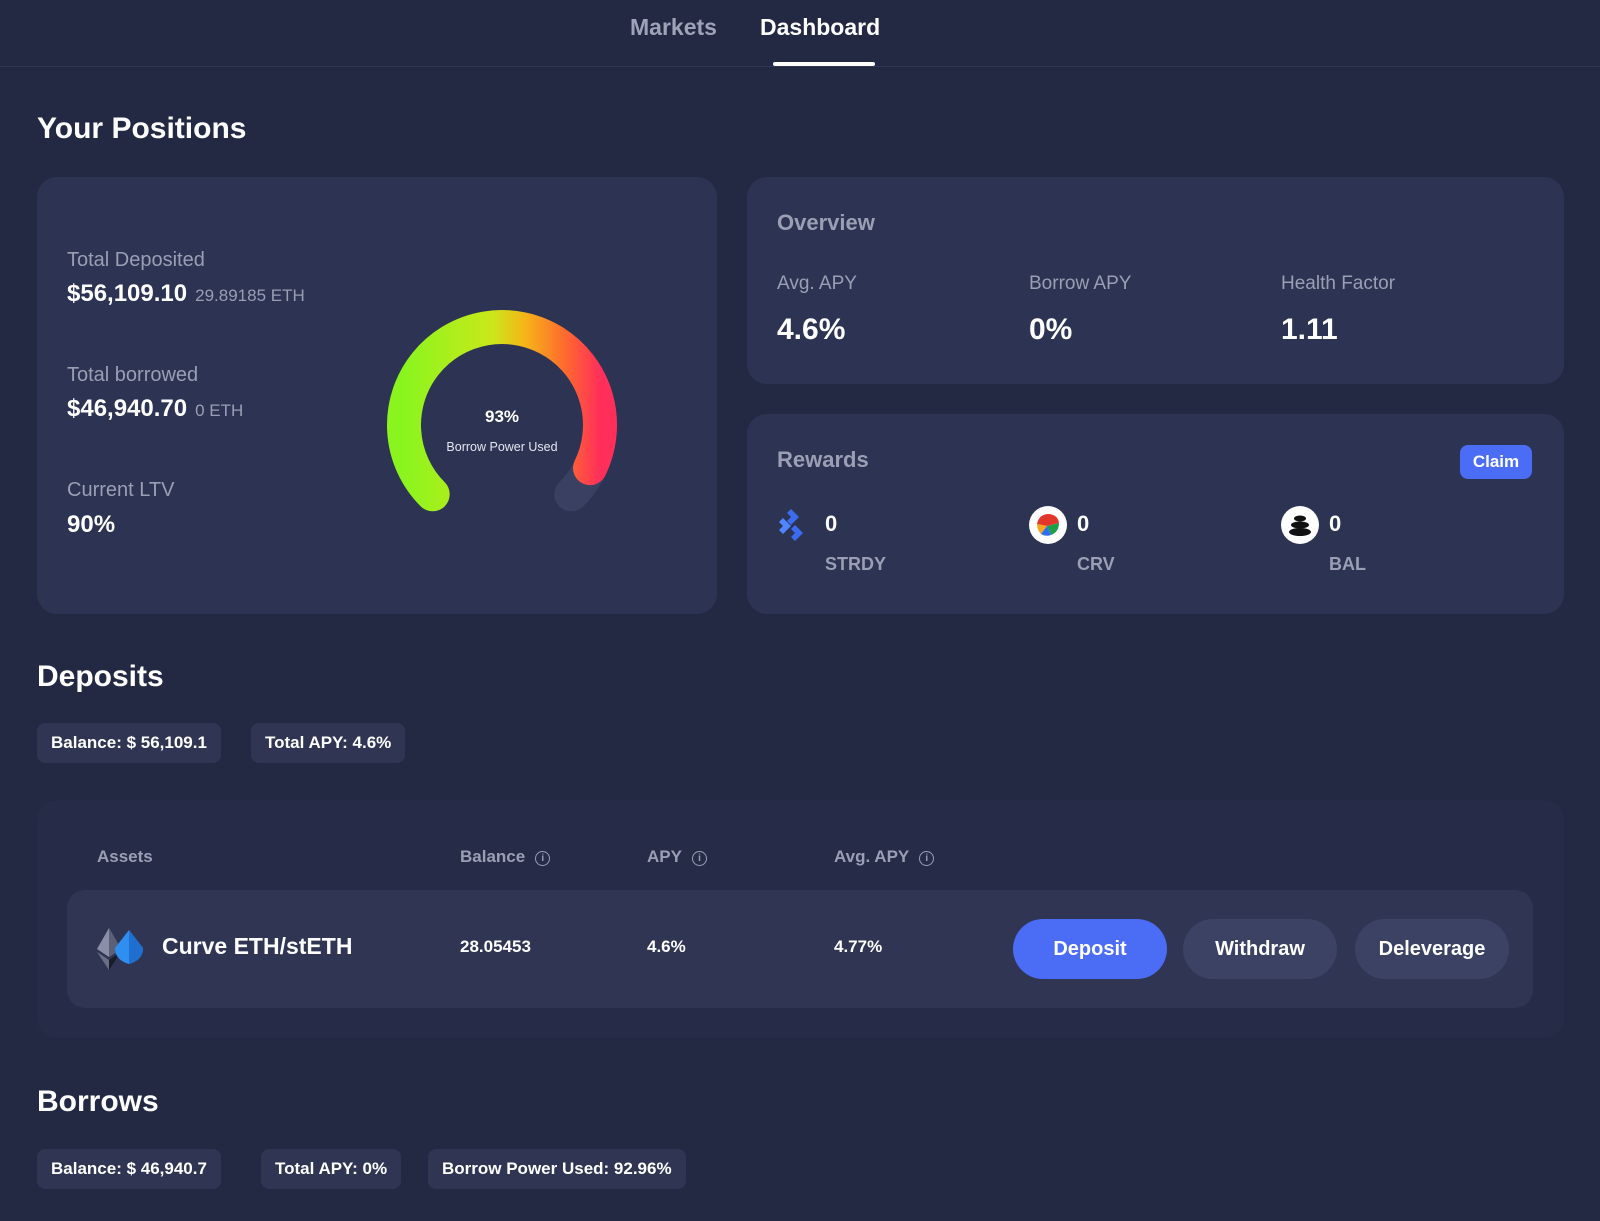 The width and height of the screenshot is (1600, 1221). Describe the element at coordinates (1048, 525) in the screenshot. I see `crv-icon` at that location.